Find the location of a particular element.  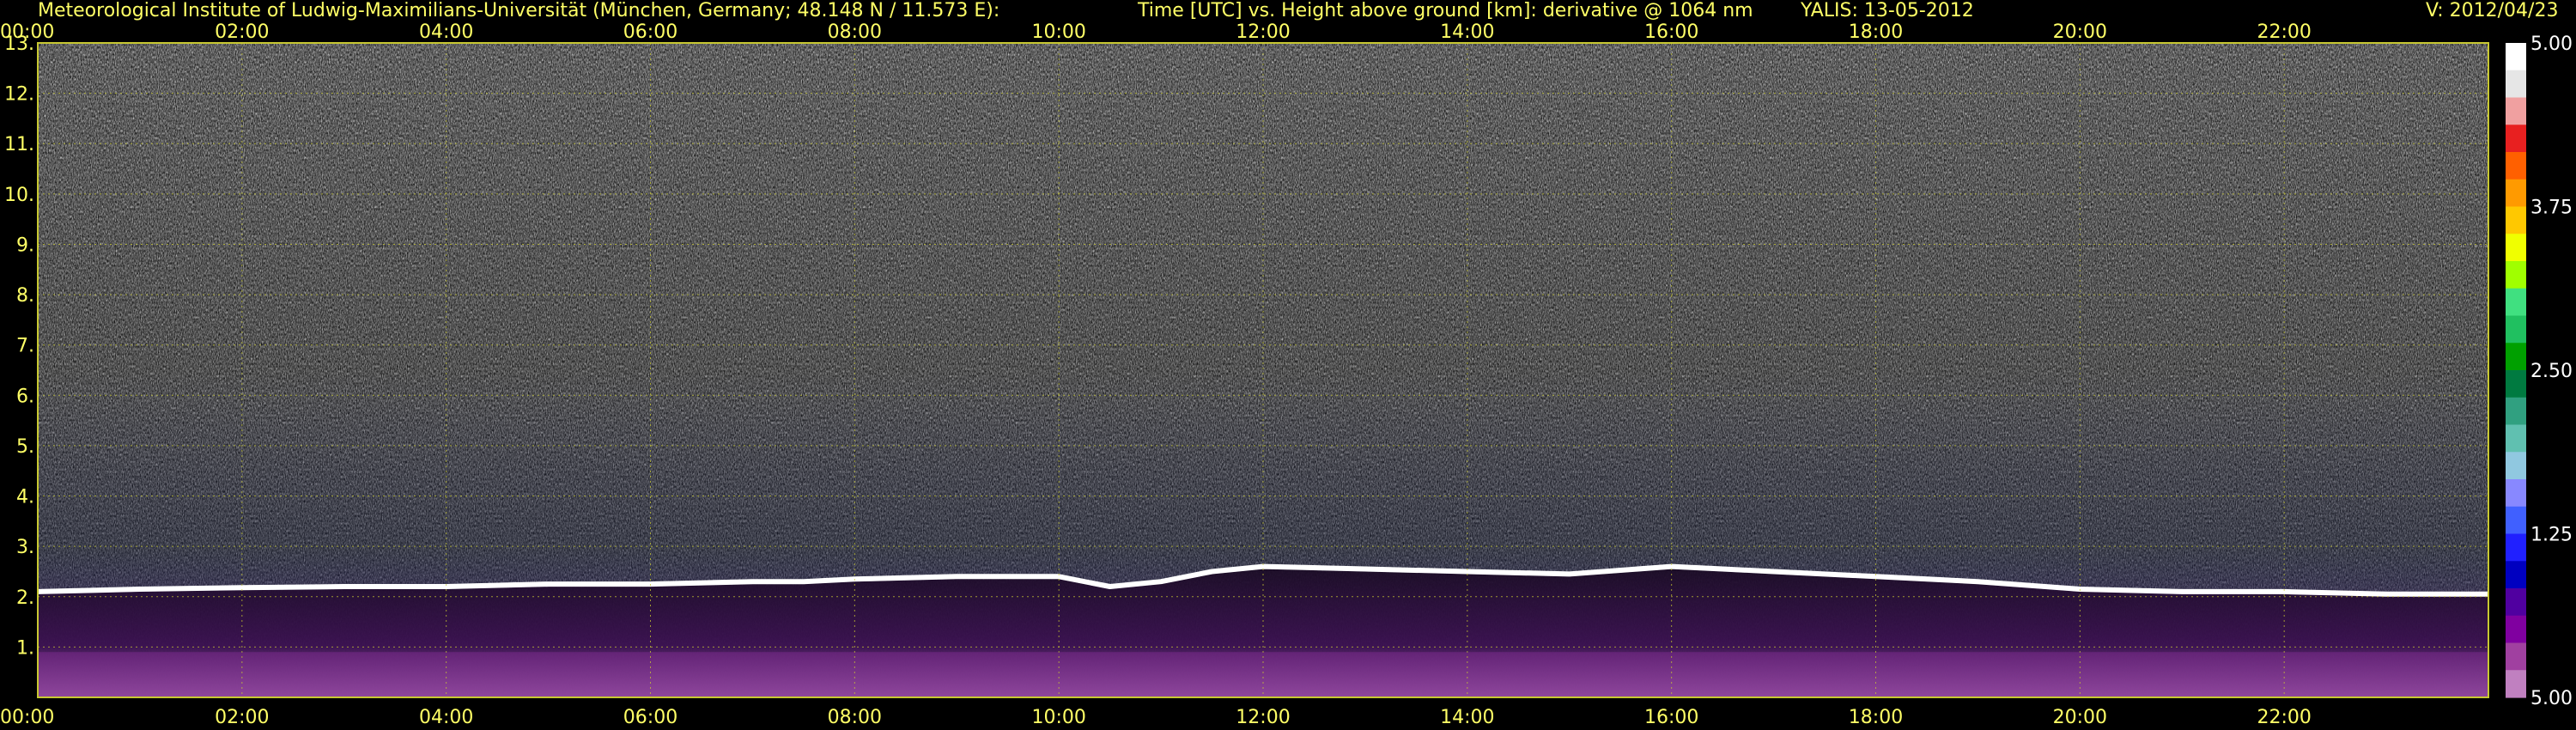

x-tick-label-top: 14:00 is located at coordinates (1467, 32).